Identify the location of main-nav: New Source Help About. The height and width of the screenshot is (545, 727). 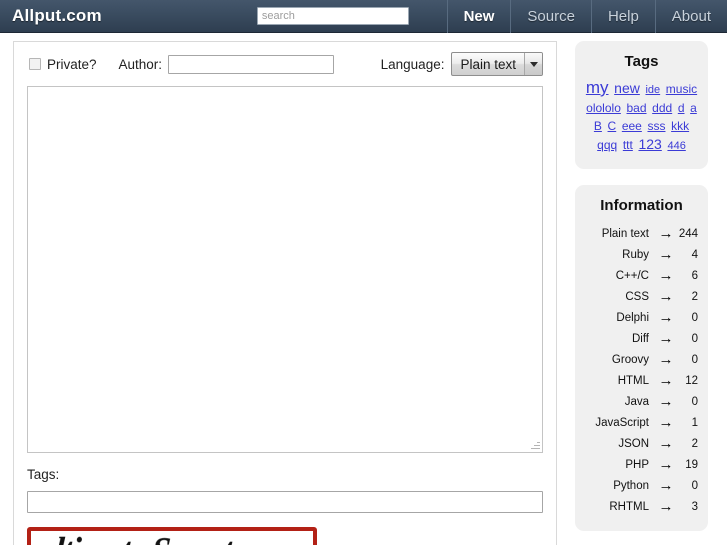
(586, 16).